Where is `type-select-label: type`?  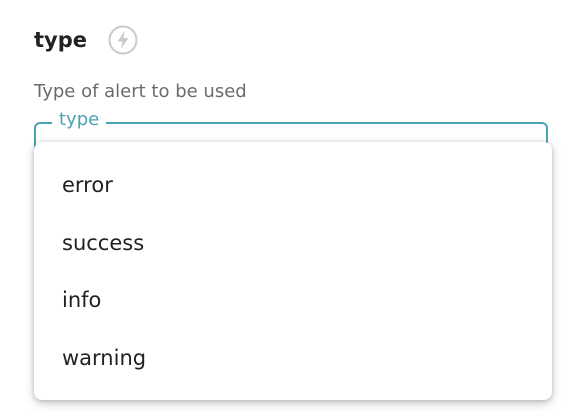
type-select-label: type is located at coordinates (79, 120).